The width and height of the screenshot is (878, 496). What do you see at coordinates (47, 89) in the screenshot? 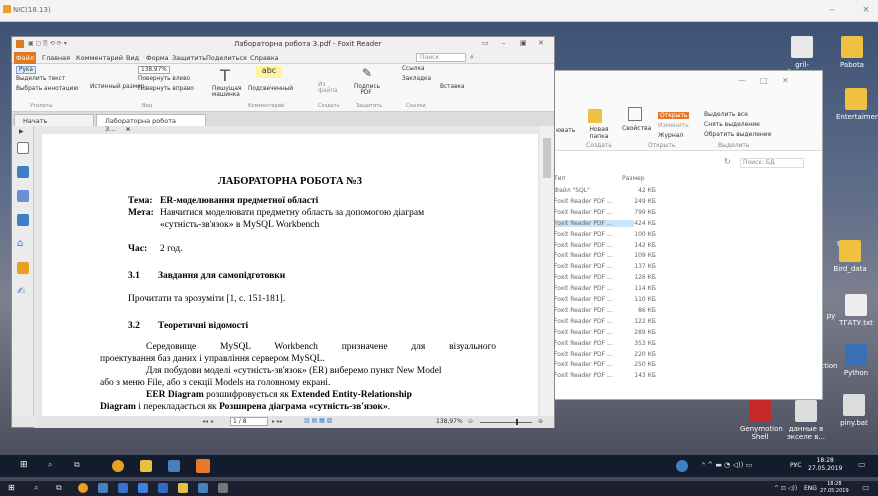
I see `select-annotation-button: Выбрать аннотацию` at bounding box center [47, 89].